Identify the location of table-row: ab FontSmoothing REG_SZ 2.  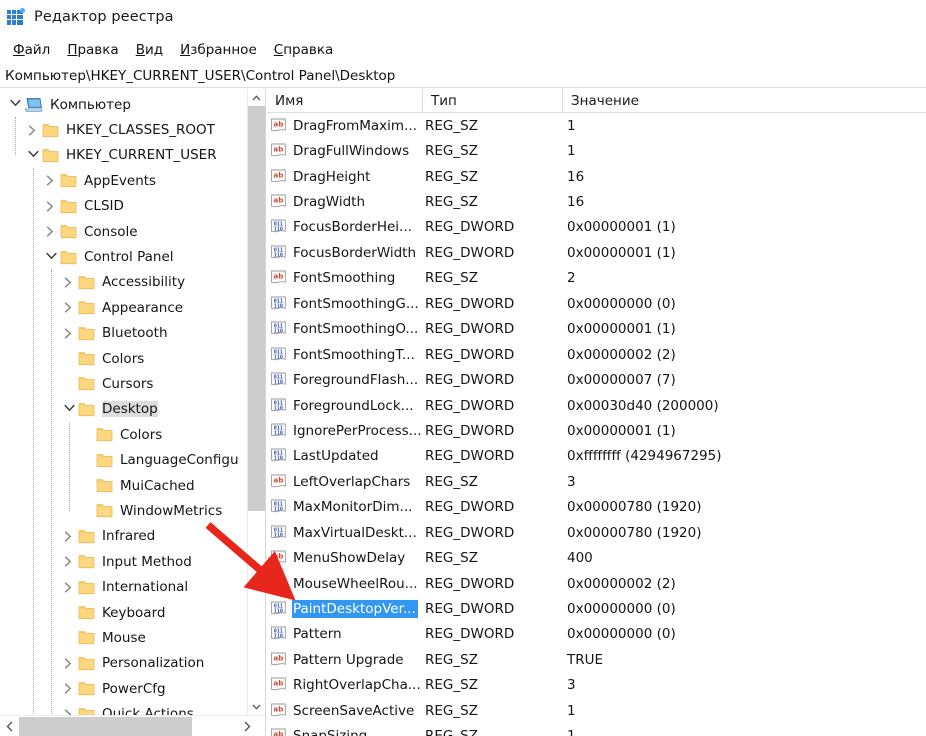
(596, 278).